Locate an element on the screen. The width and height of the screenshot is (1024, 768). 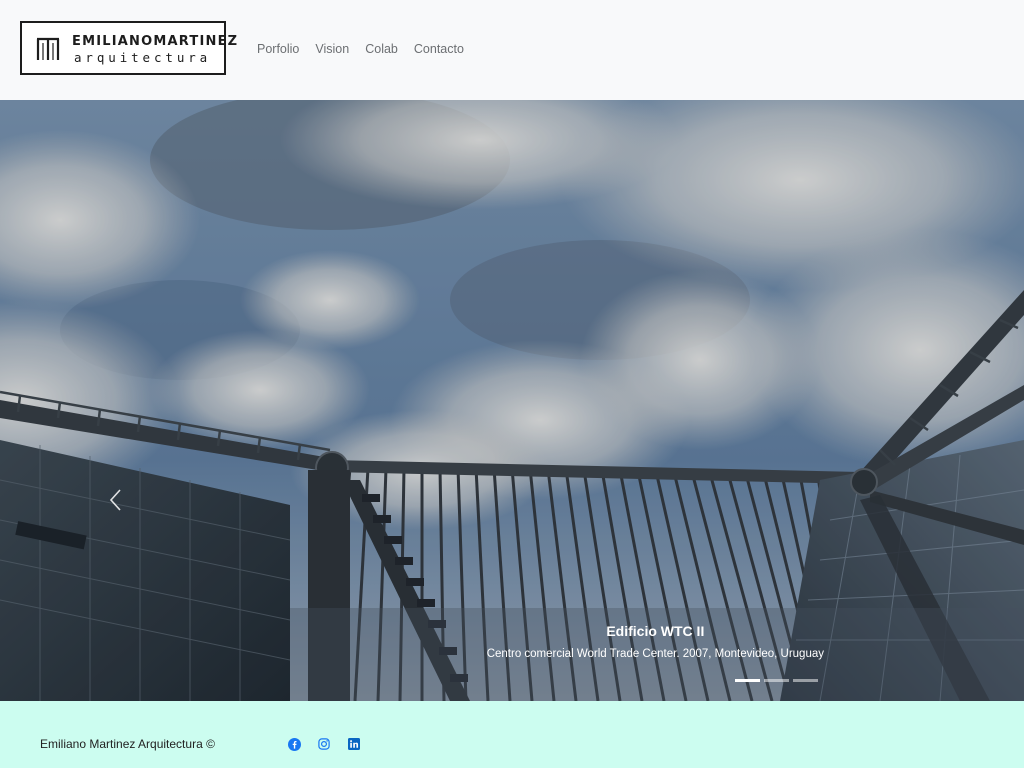
brand-logo: EMILIANOMARTINEZ arquitectura is located at coordinates (128, 48).